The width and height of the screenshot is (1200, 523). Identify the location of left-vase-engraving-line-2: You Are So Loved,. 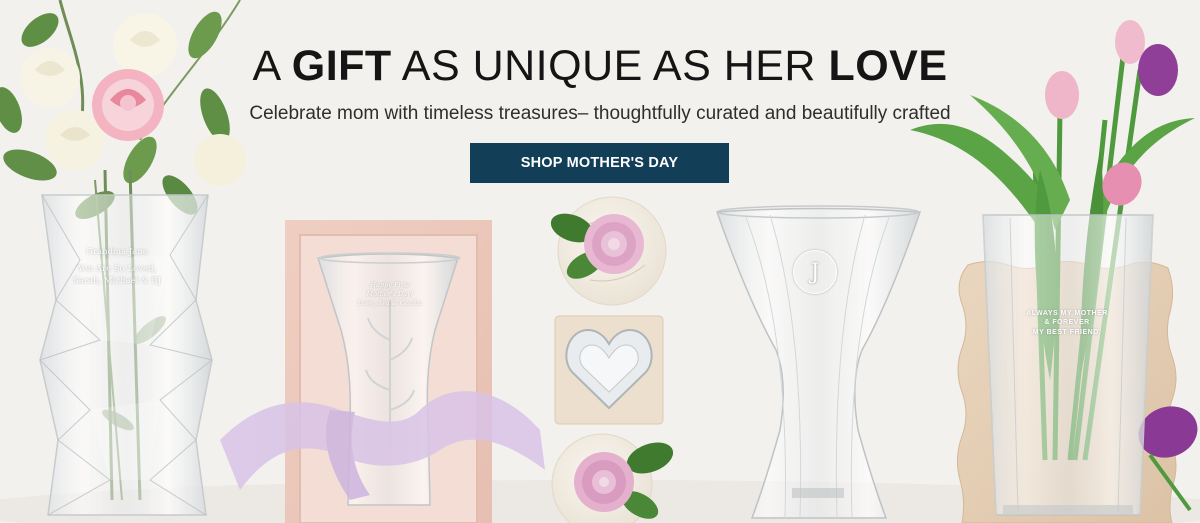
(117, 269).